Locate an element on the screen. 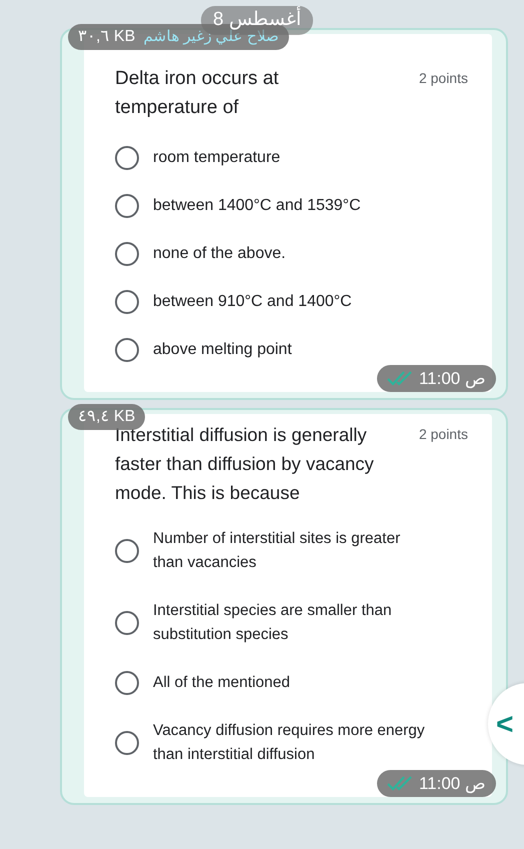  option-label: room temperature is located at coordinates (216, 158).